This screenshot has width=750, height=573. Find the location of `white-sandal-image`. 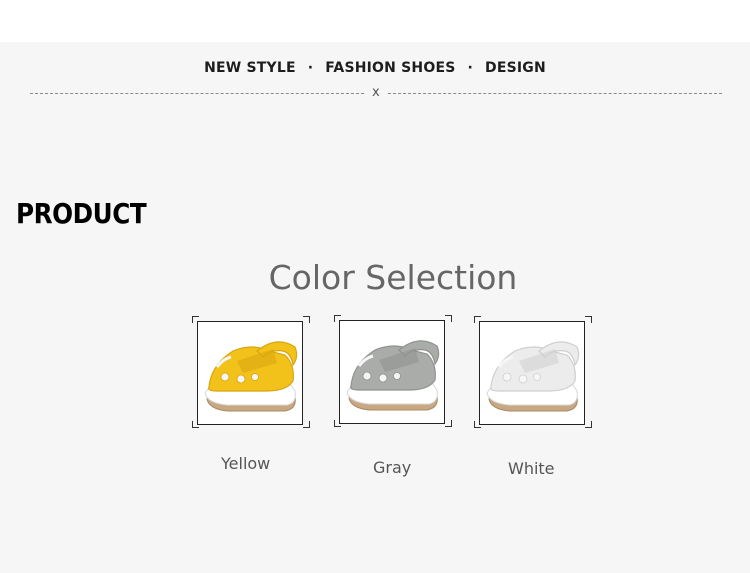

white-sandal-image is located at coordinates (533, 376).